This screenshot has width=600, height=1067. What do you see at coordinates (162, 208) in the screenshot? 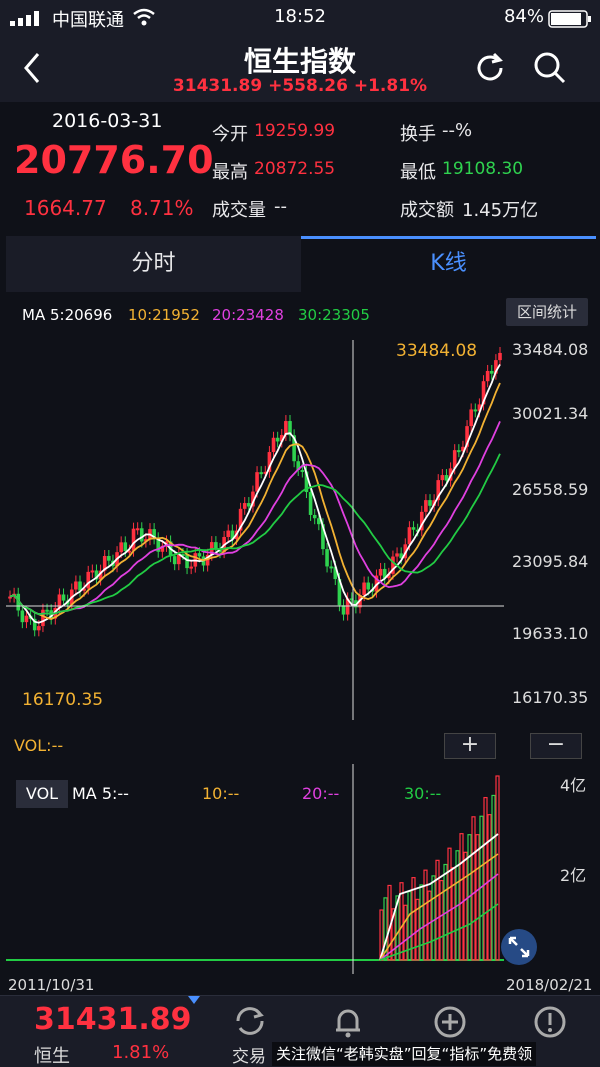
I see `quote-change-pct: 8.71%` at bounding box center [162, 208].